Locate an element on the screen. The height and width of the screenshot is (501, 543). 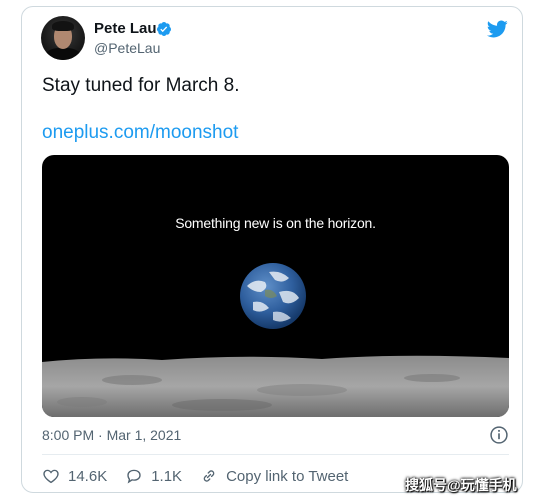
link-icon is located at coordinates (209, 476).